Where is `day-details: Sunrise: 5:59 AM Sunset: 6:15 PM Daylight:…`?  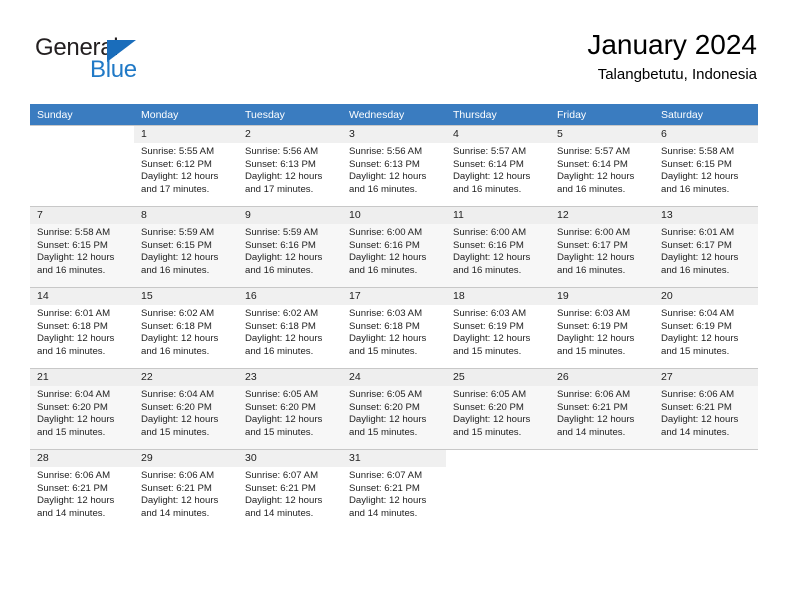
day-details: Sunrise: 5:59 AM Sunset: 6:15 PM Daylight:… is located at coordinates (186, 250).